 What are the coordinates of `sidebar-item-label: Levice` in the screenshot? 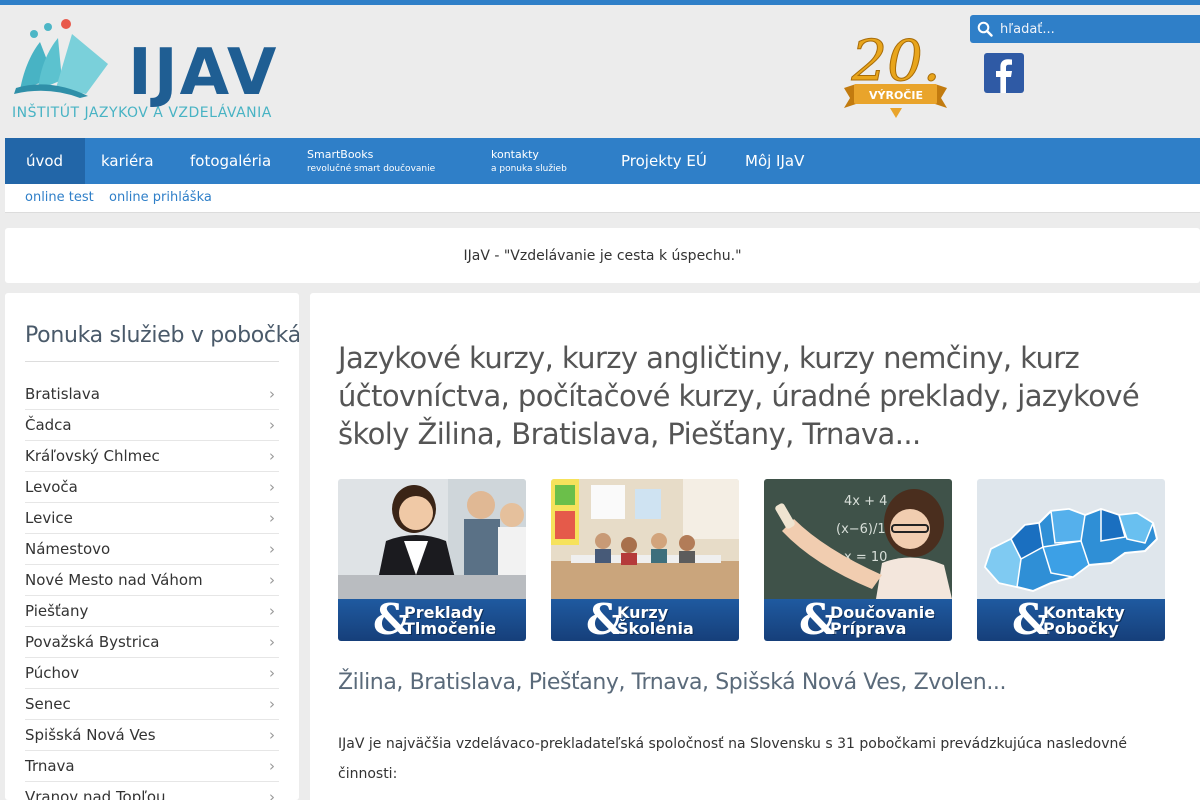 It's located at (49, 518).